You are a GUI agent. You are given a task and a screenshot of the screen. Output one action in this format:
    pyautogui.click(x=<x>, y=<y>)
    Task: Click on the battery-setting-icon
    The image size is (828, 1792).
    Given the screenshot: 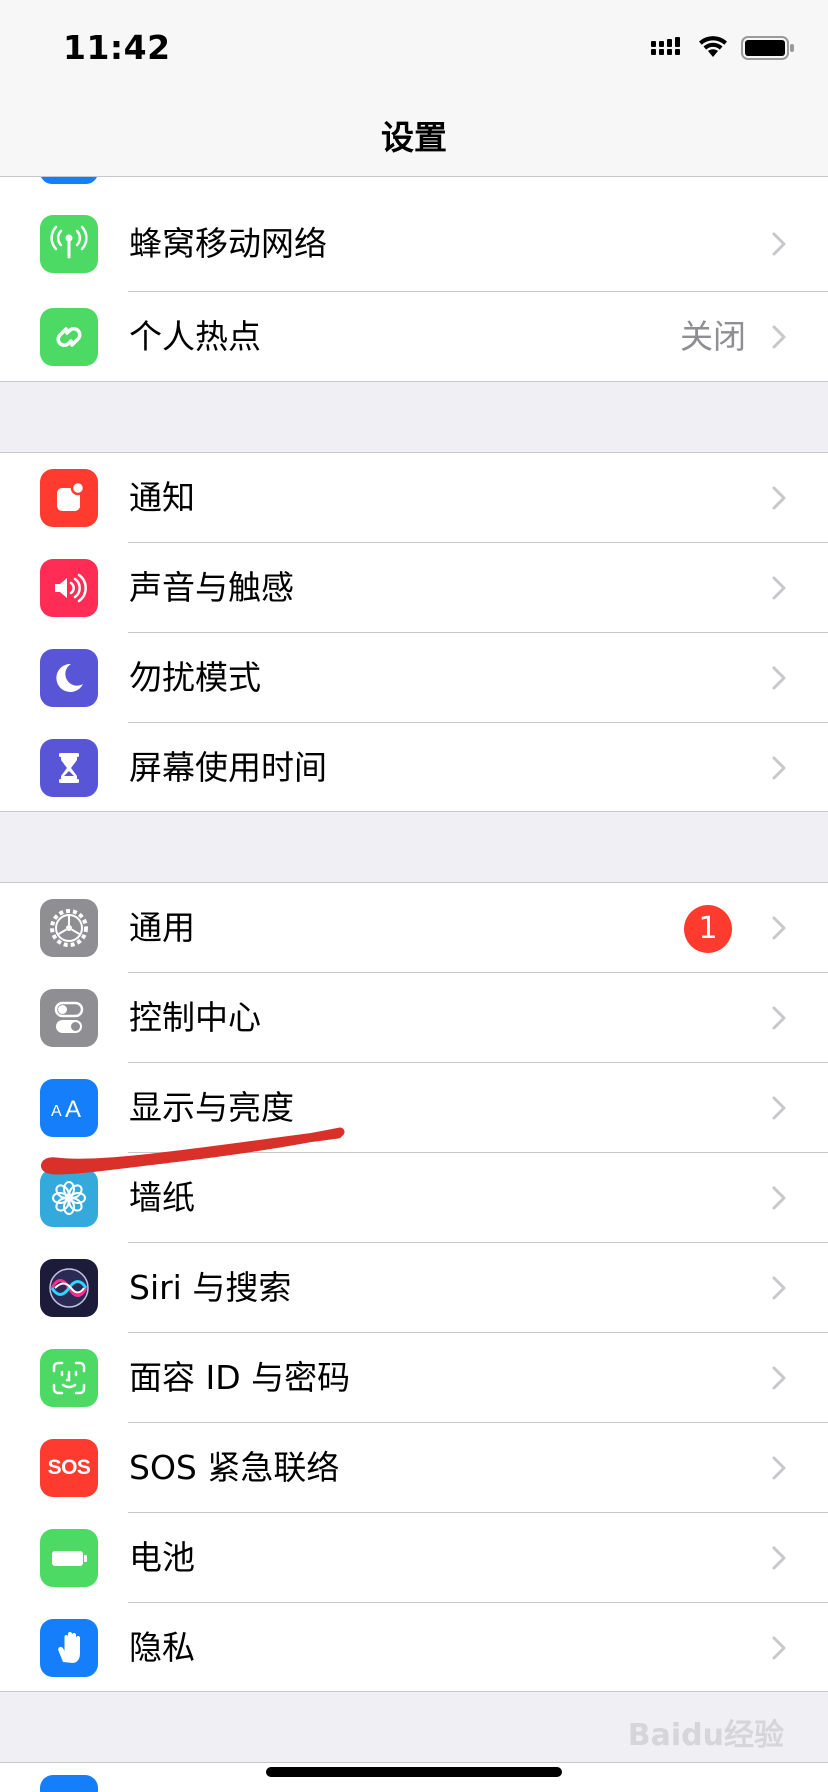 What is the action you would take?
    pyautogui.click(x=69, y=1558)
    